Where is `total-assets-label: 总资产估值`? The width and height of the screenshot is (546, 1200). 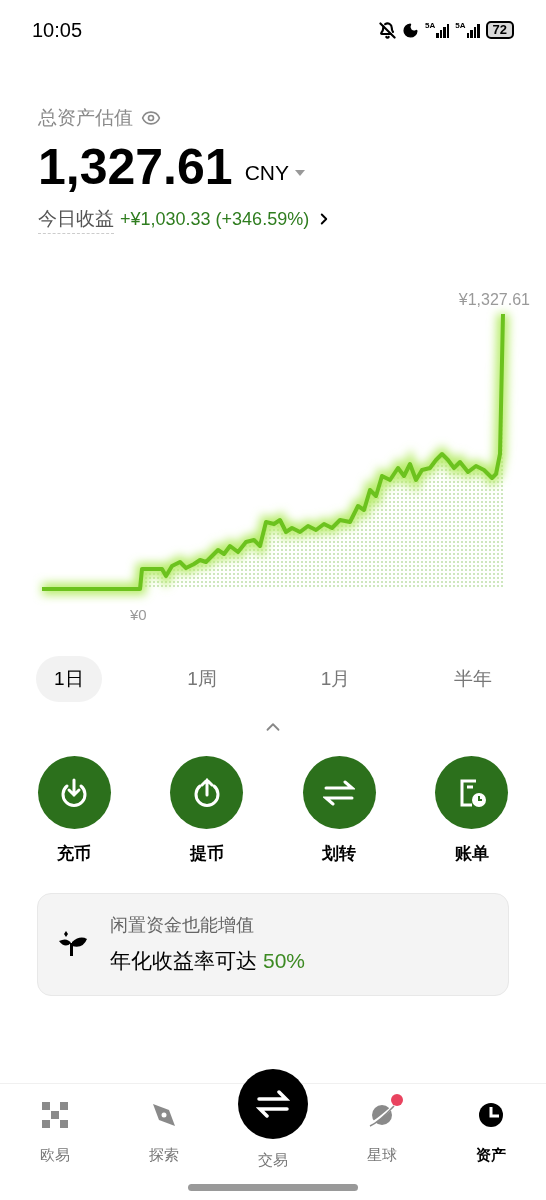
total-assets-label: 总资产估值 is located at coordinates (85, 118).